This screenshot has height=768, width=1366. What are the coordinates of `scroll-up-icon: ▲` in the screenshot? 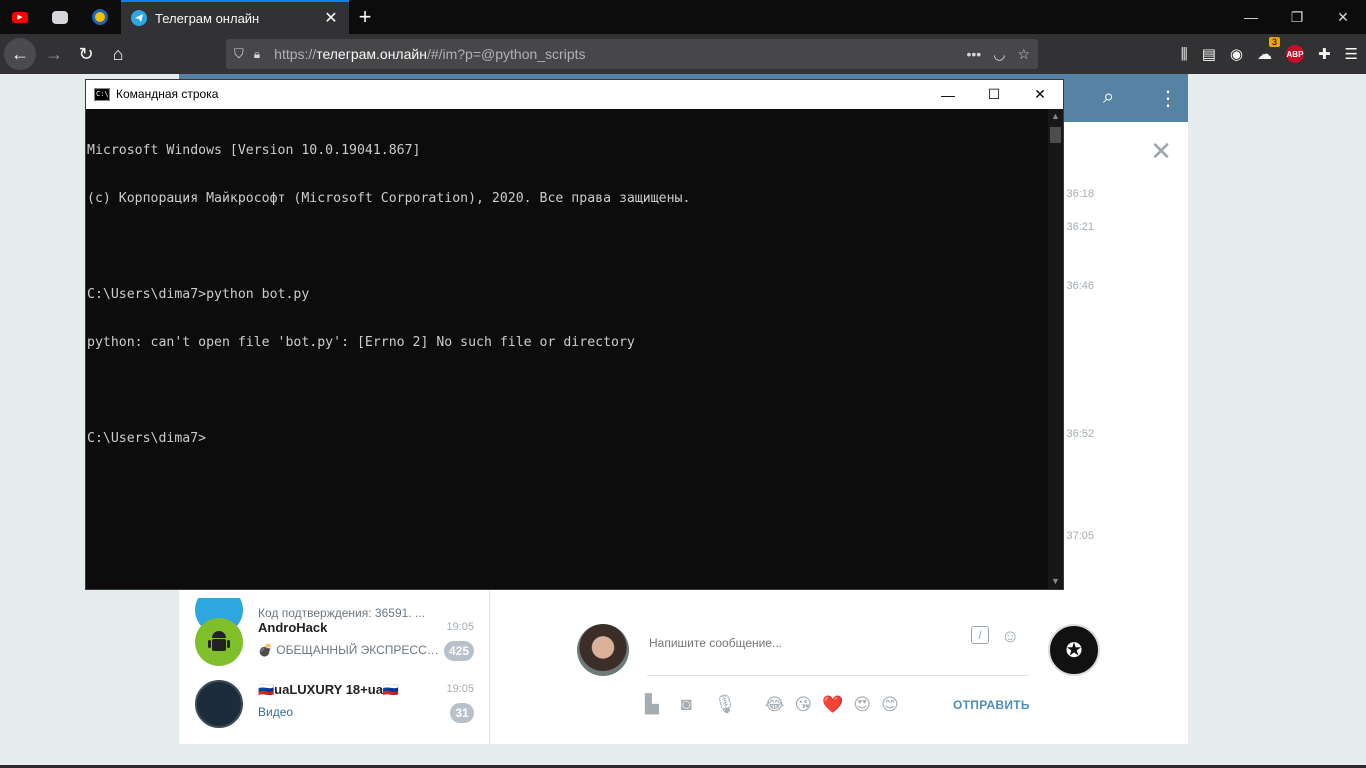 It's located at (1055, 116).